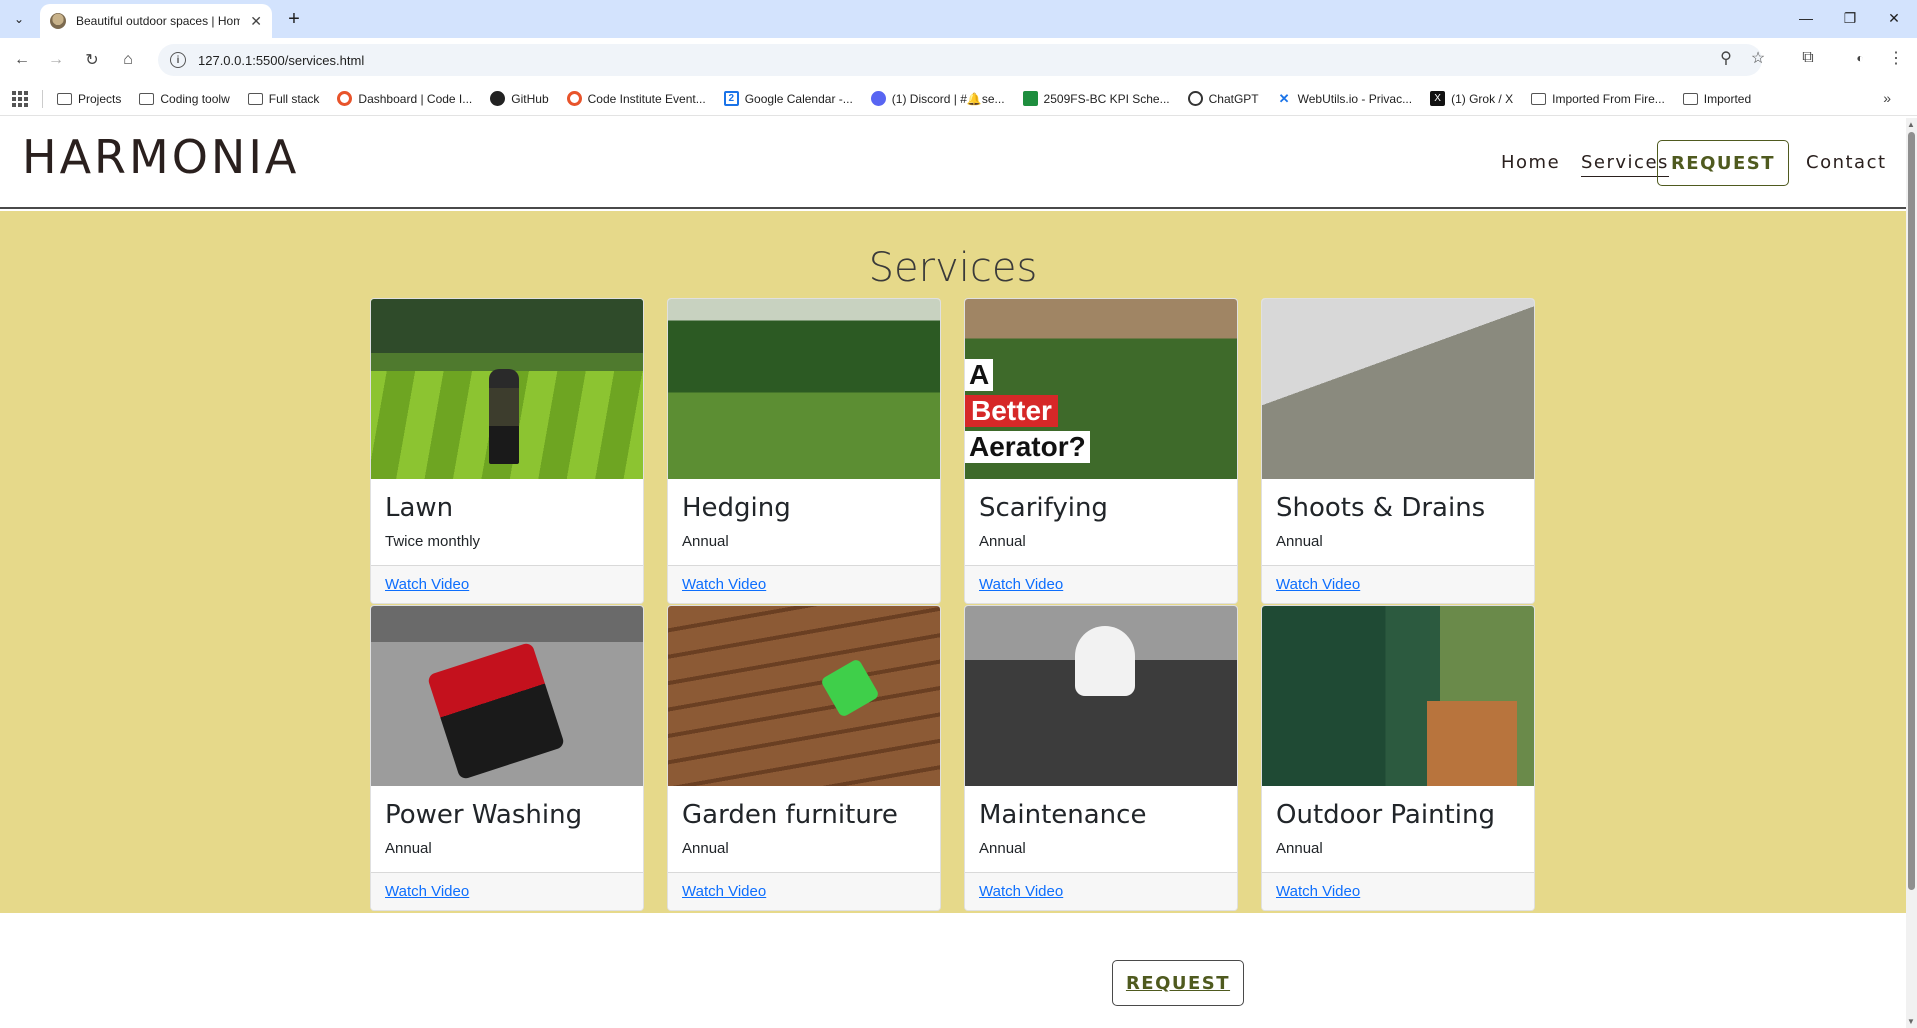 Image resolution: width=1917 pixels, height=1028 pixels. I want to click on home-icon: ⌂, so click(128, 60).